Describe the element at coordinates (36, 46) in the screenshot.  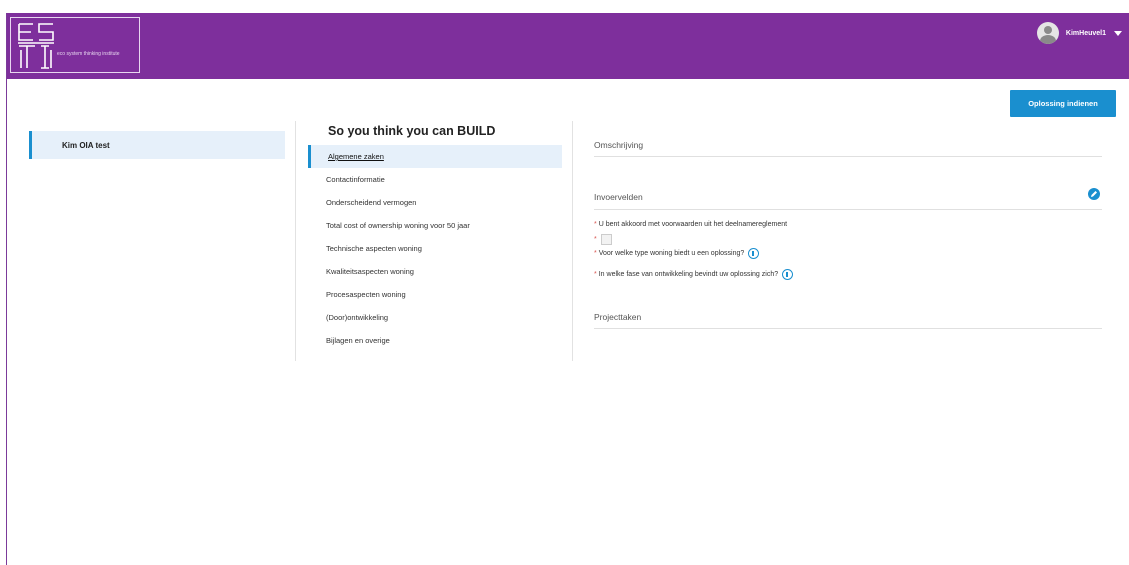
I see `esti-logo-icon` at that location.